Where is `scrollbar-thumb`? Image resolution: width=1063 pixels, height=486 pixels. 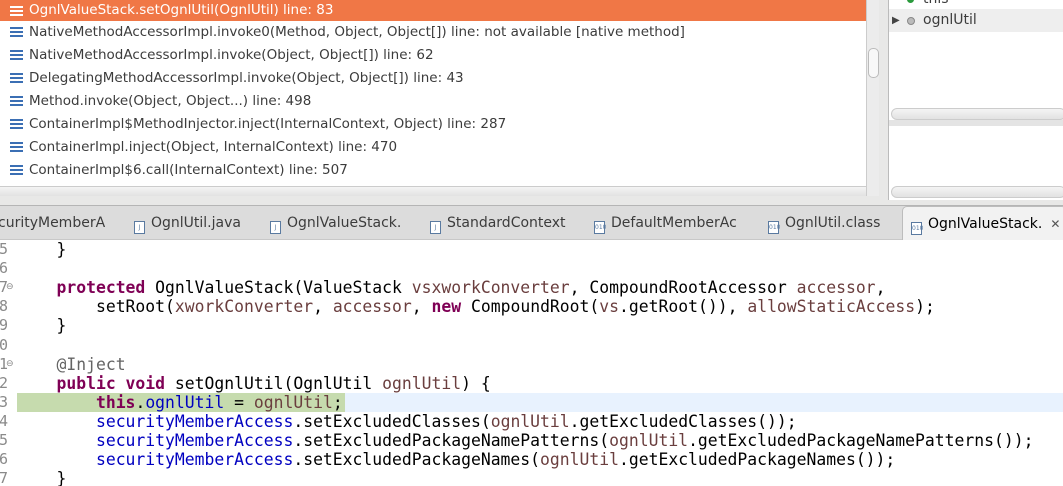 scrollbar-thumb is located at coordinates (873, 63).